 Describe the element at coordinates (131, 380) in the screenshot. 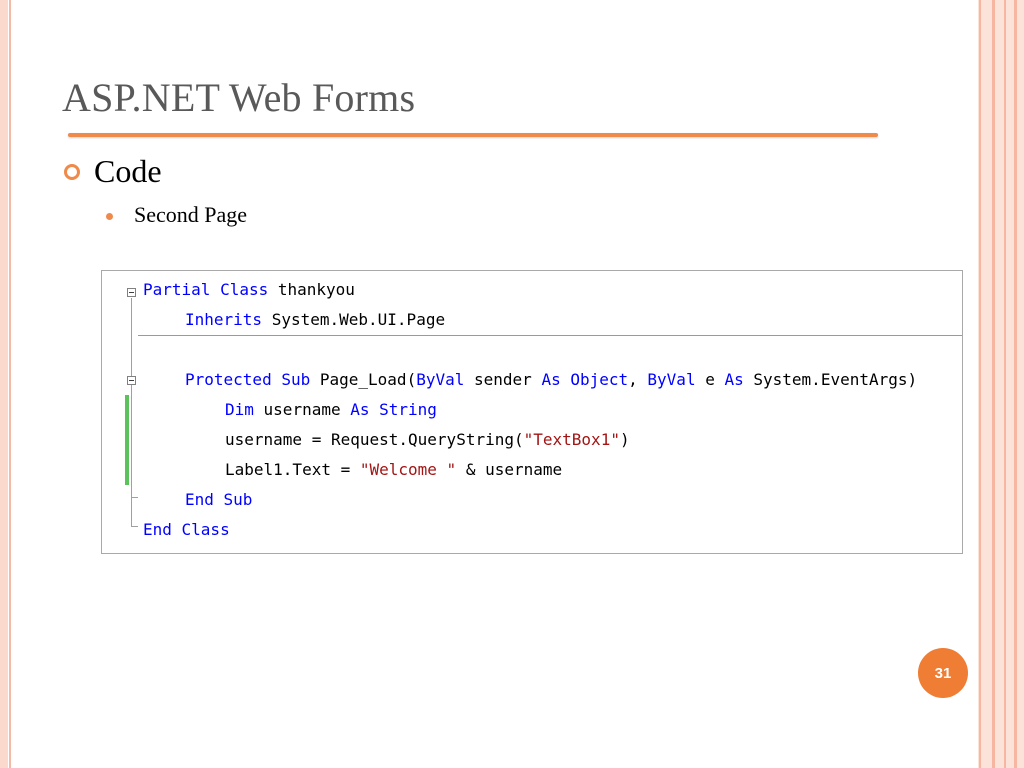

I see `collapse-sub-icon` at that location.